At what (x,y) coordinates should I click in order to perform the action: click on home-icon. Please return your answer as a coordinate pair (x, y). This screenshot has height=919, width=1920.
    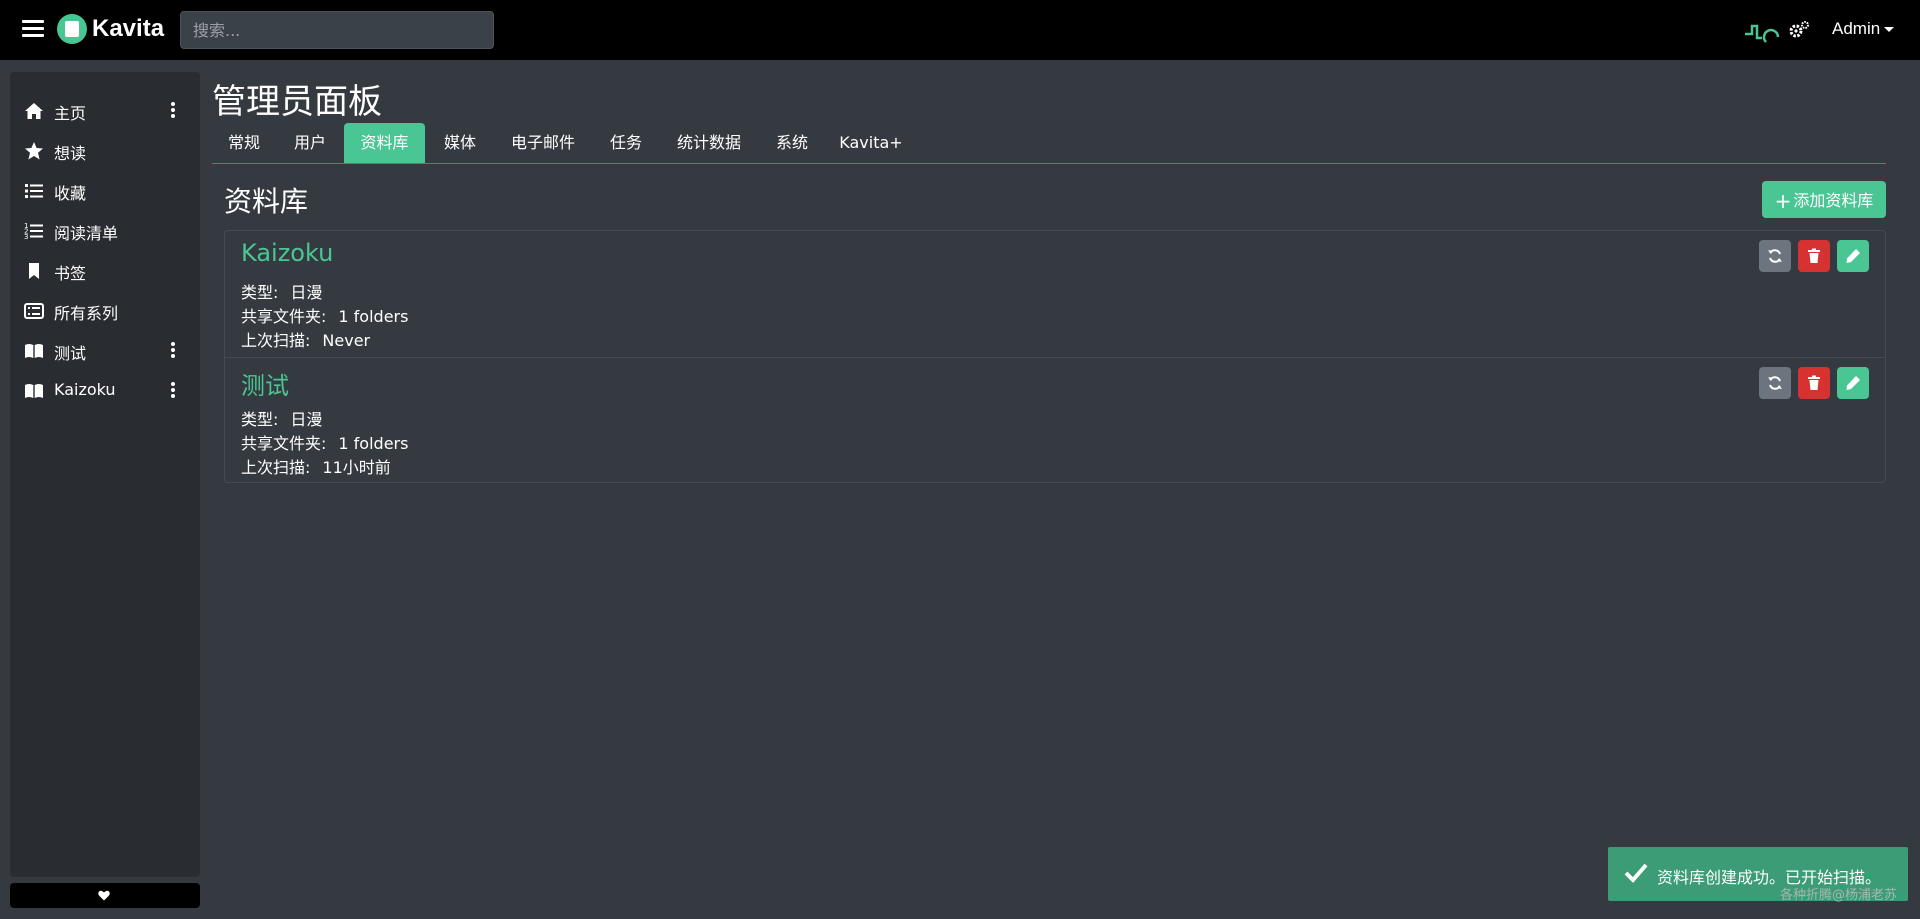
    Looking at the image, I should click on (34, 111).